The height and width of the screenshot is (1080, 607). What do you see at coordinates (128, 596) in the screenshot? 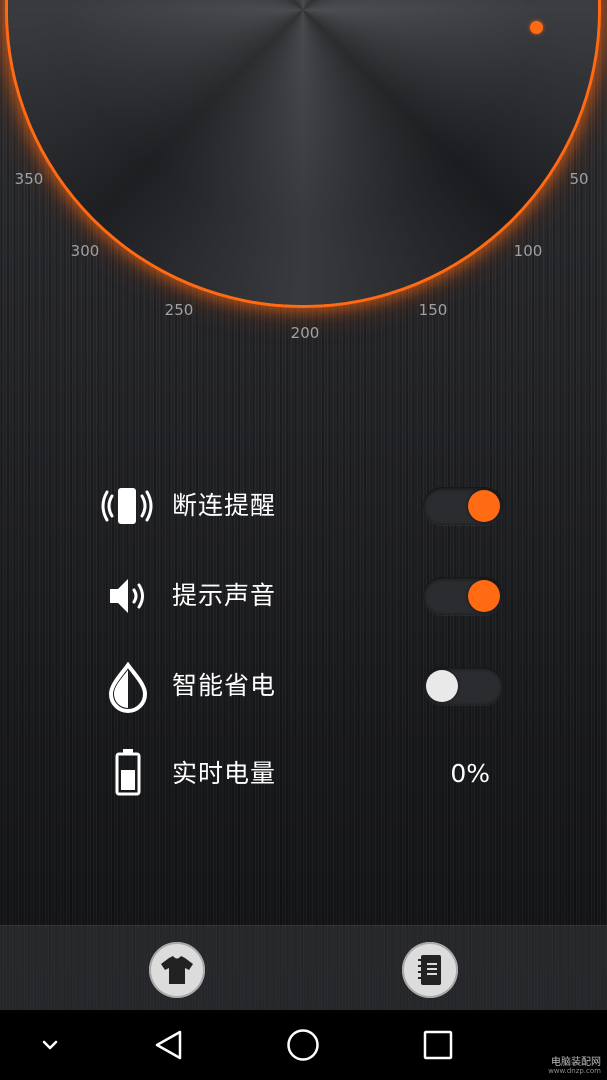
I see `speaker-icon` at bounding box center [128, 596].